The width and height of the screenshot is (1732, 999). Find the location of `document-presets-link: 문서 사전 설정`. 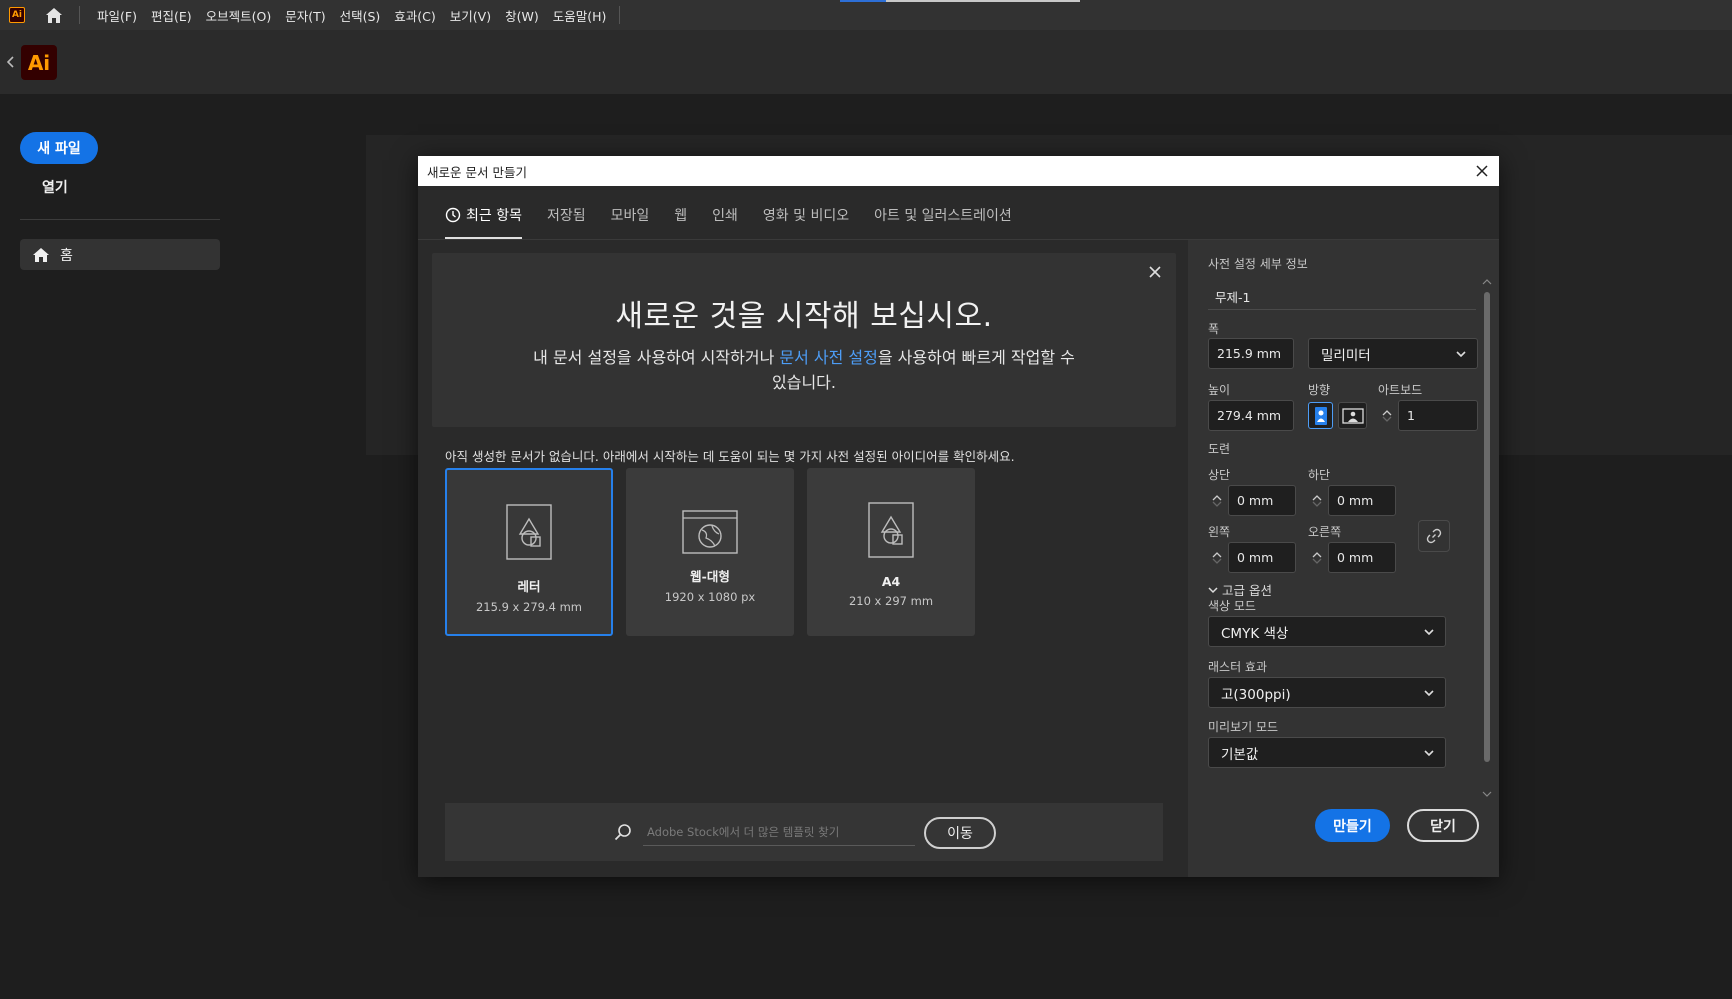

document-presets-link: 문서 사전 설정 is located at coordinates (828, 357).